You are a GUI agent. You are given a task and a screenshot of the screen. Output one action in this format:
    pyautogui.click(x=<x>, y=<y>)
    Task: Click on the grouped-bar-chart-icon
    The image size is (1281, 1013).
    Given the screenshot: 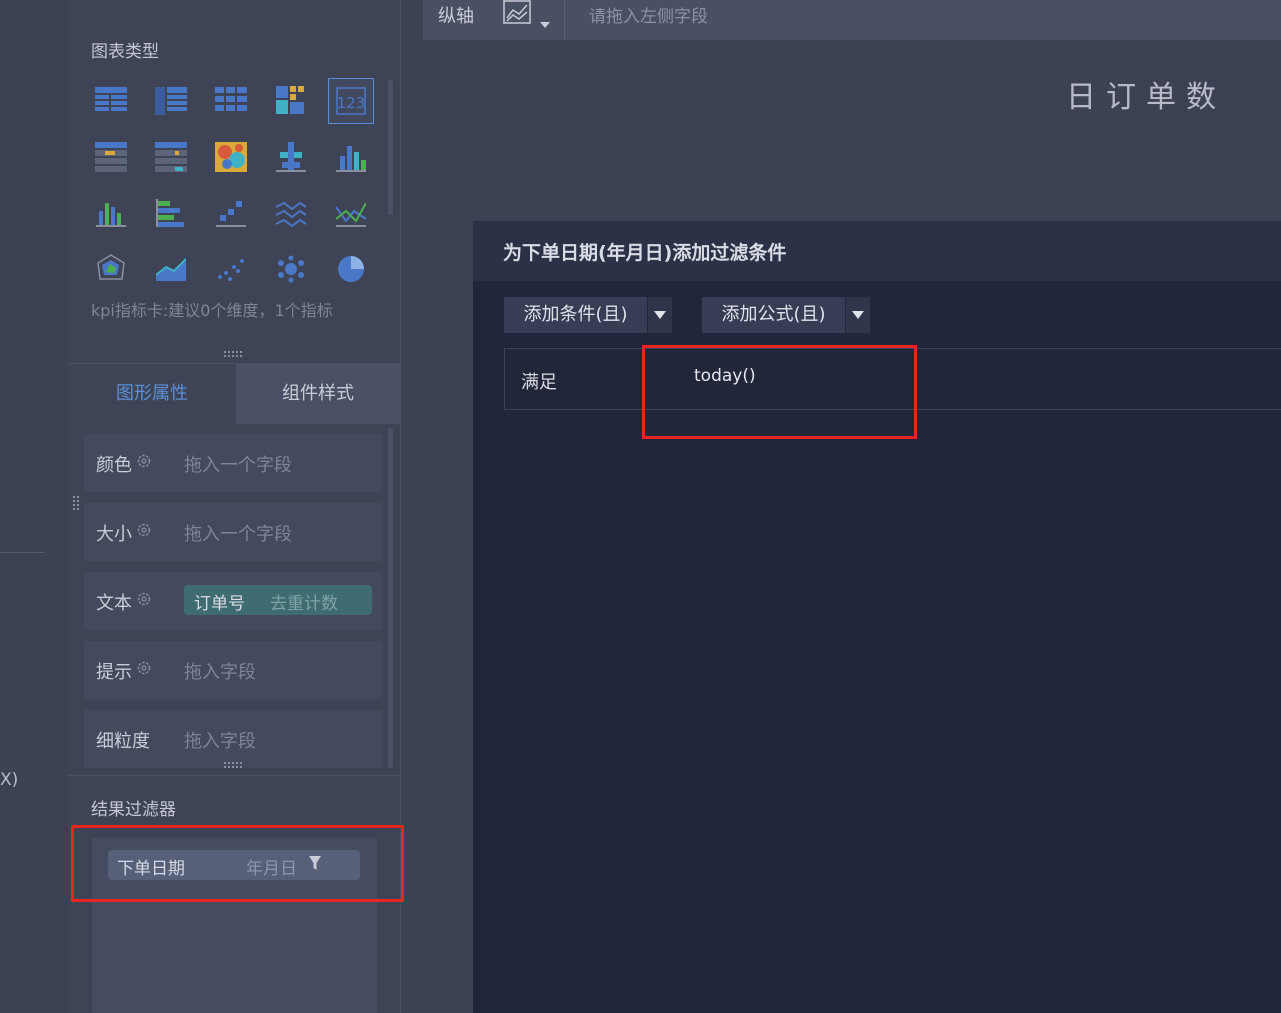 What is the action you would take?
    pyautogui.click(x=291, y=157)
    